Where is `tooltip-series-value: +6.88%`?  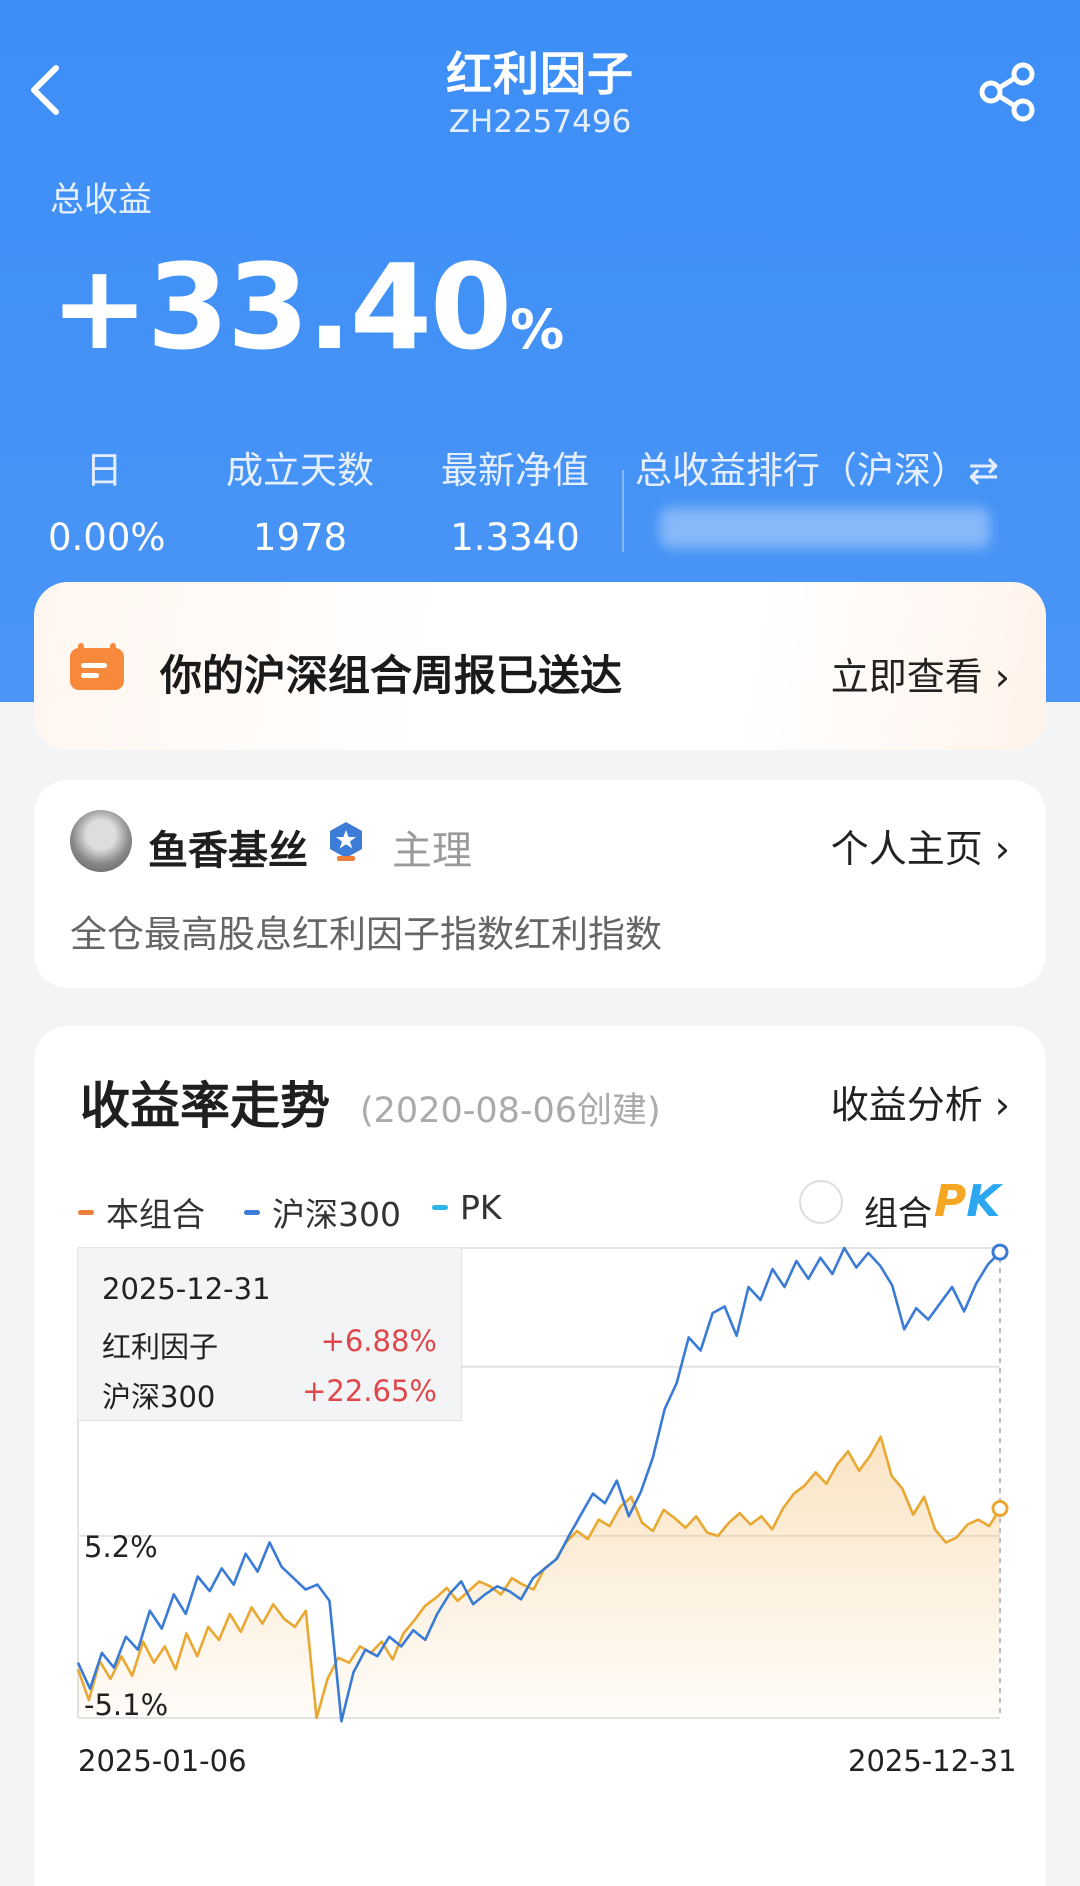 tooltip-series-value: +6.88% is located at coordinates (378, 1341).